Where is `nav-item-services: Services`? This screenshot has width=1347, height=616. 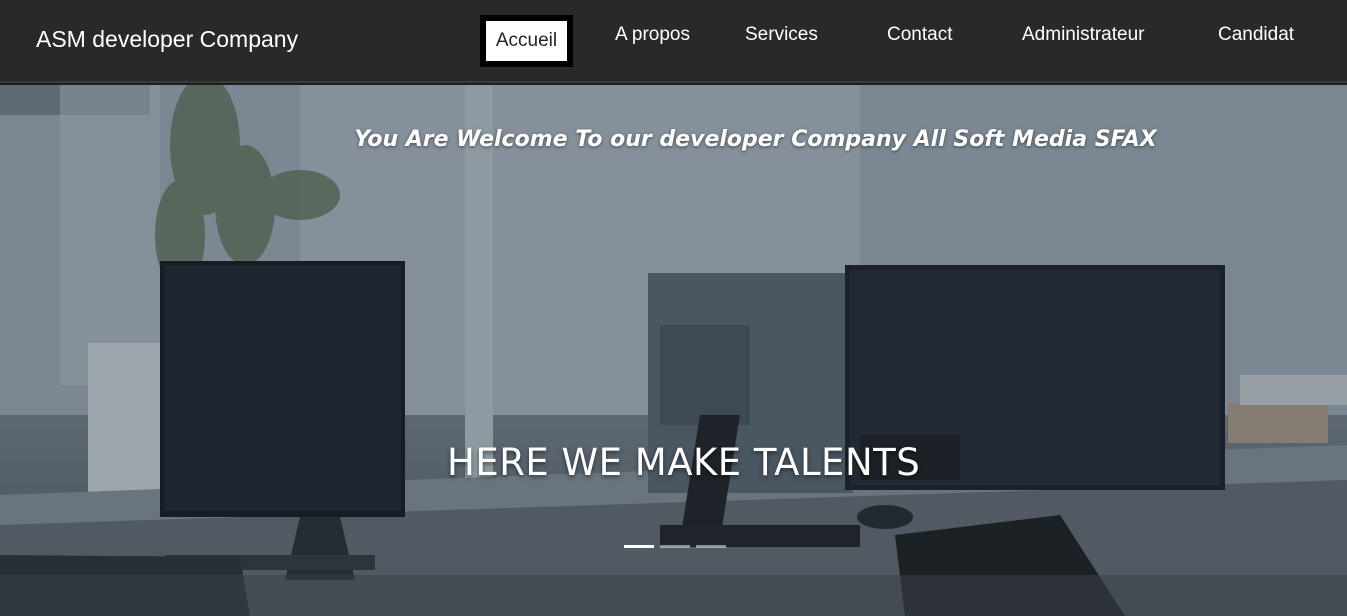
nav-item-services: Services is located at coordinates (781, 35).